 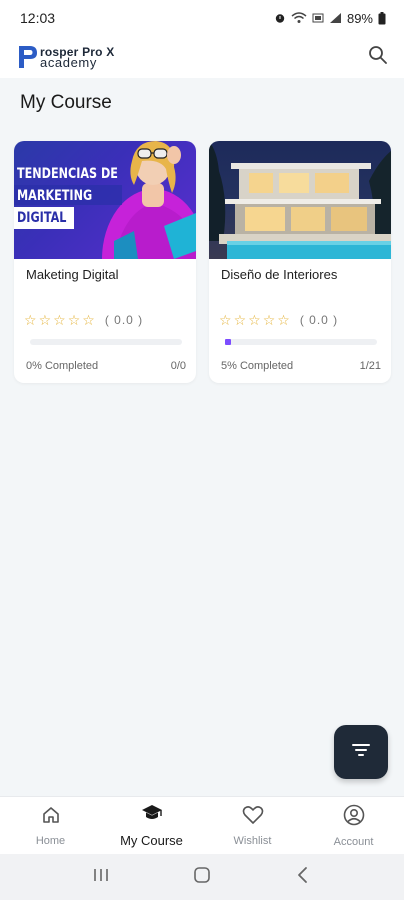 What do you see at coordinates (51, 817) in the screenshot?
I see `home-icon` at bounding box center [51, 817].